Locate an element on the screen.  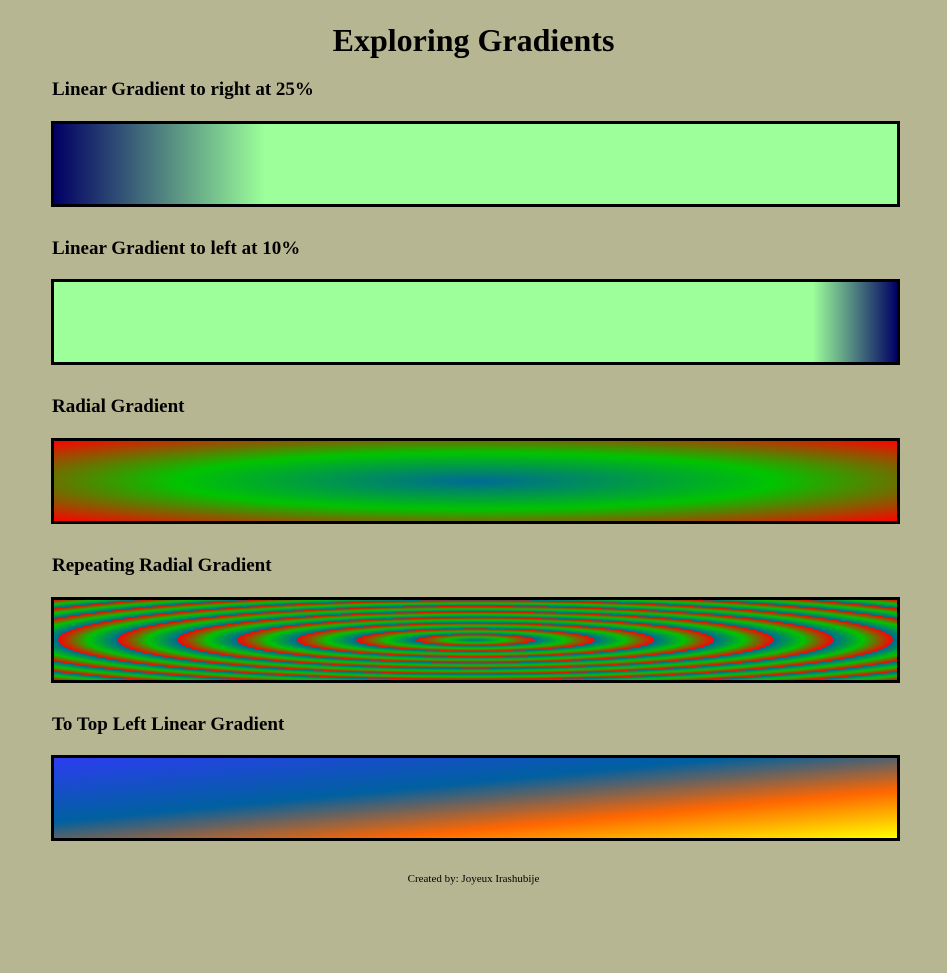
top-left-linear-gradient-box is located at coordinates (475, 798).